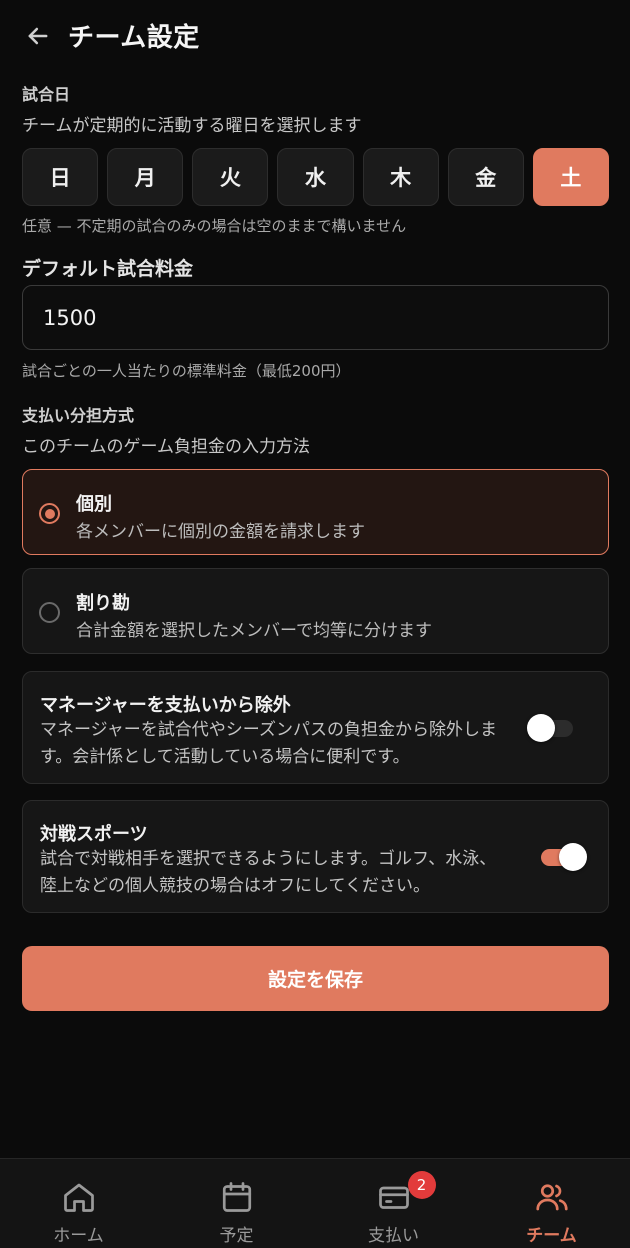 This screenshot has width=630, height=1248. I want to click on day-sunday: 日, so click(60, 177).